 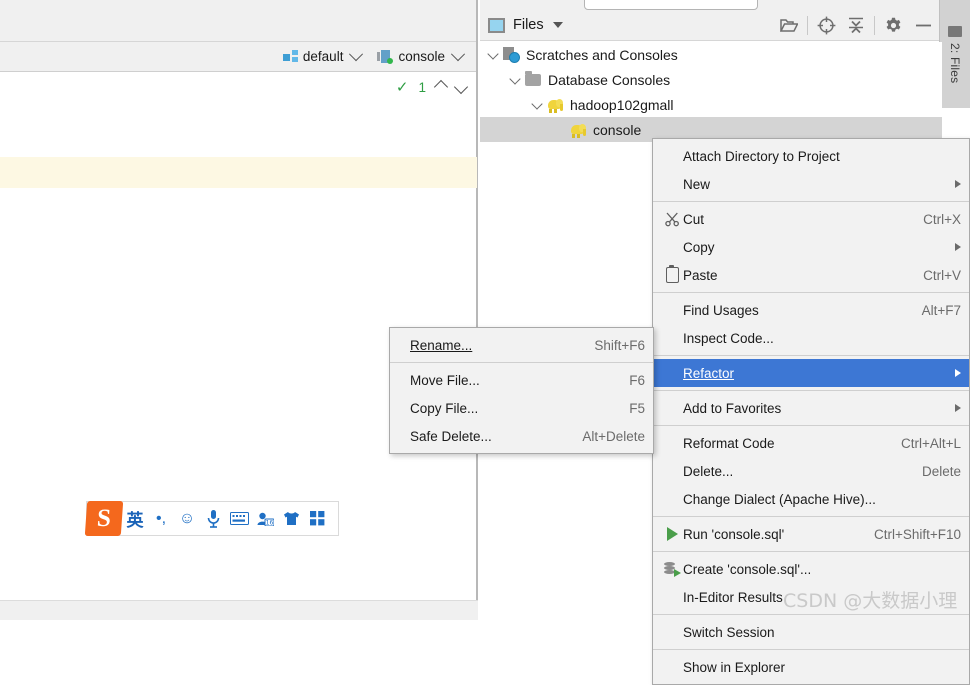 I want to click on target-glyph, so click(x=826, y=25).